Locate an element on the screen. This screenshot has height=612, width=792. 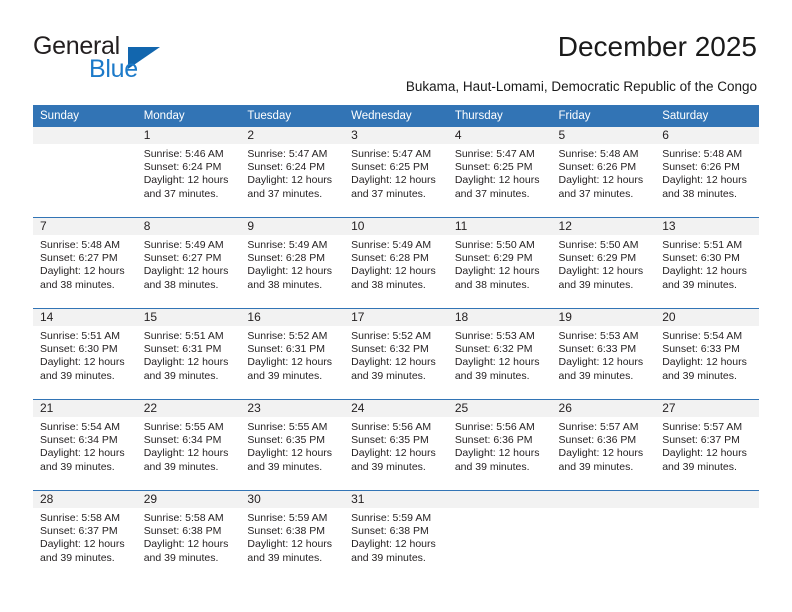
sunset-time: Sunset: 6:35 PM is located at coordinates (390, 440).